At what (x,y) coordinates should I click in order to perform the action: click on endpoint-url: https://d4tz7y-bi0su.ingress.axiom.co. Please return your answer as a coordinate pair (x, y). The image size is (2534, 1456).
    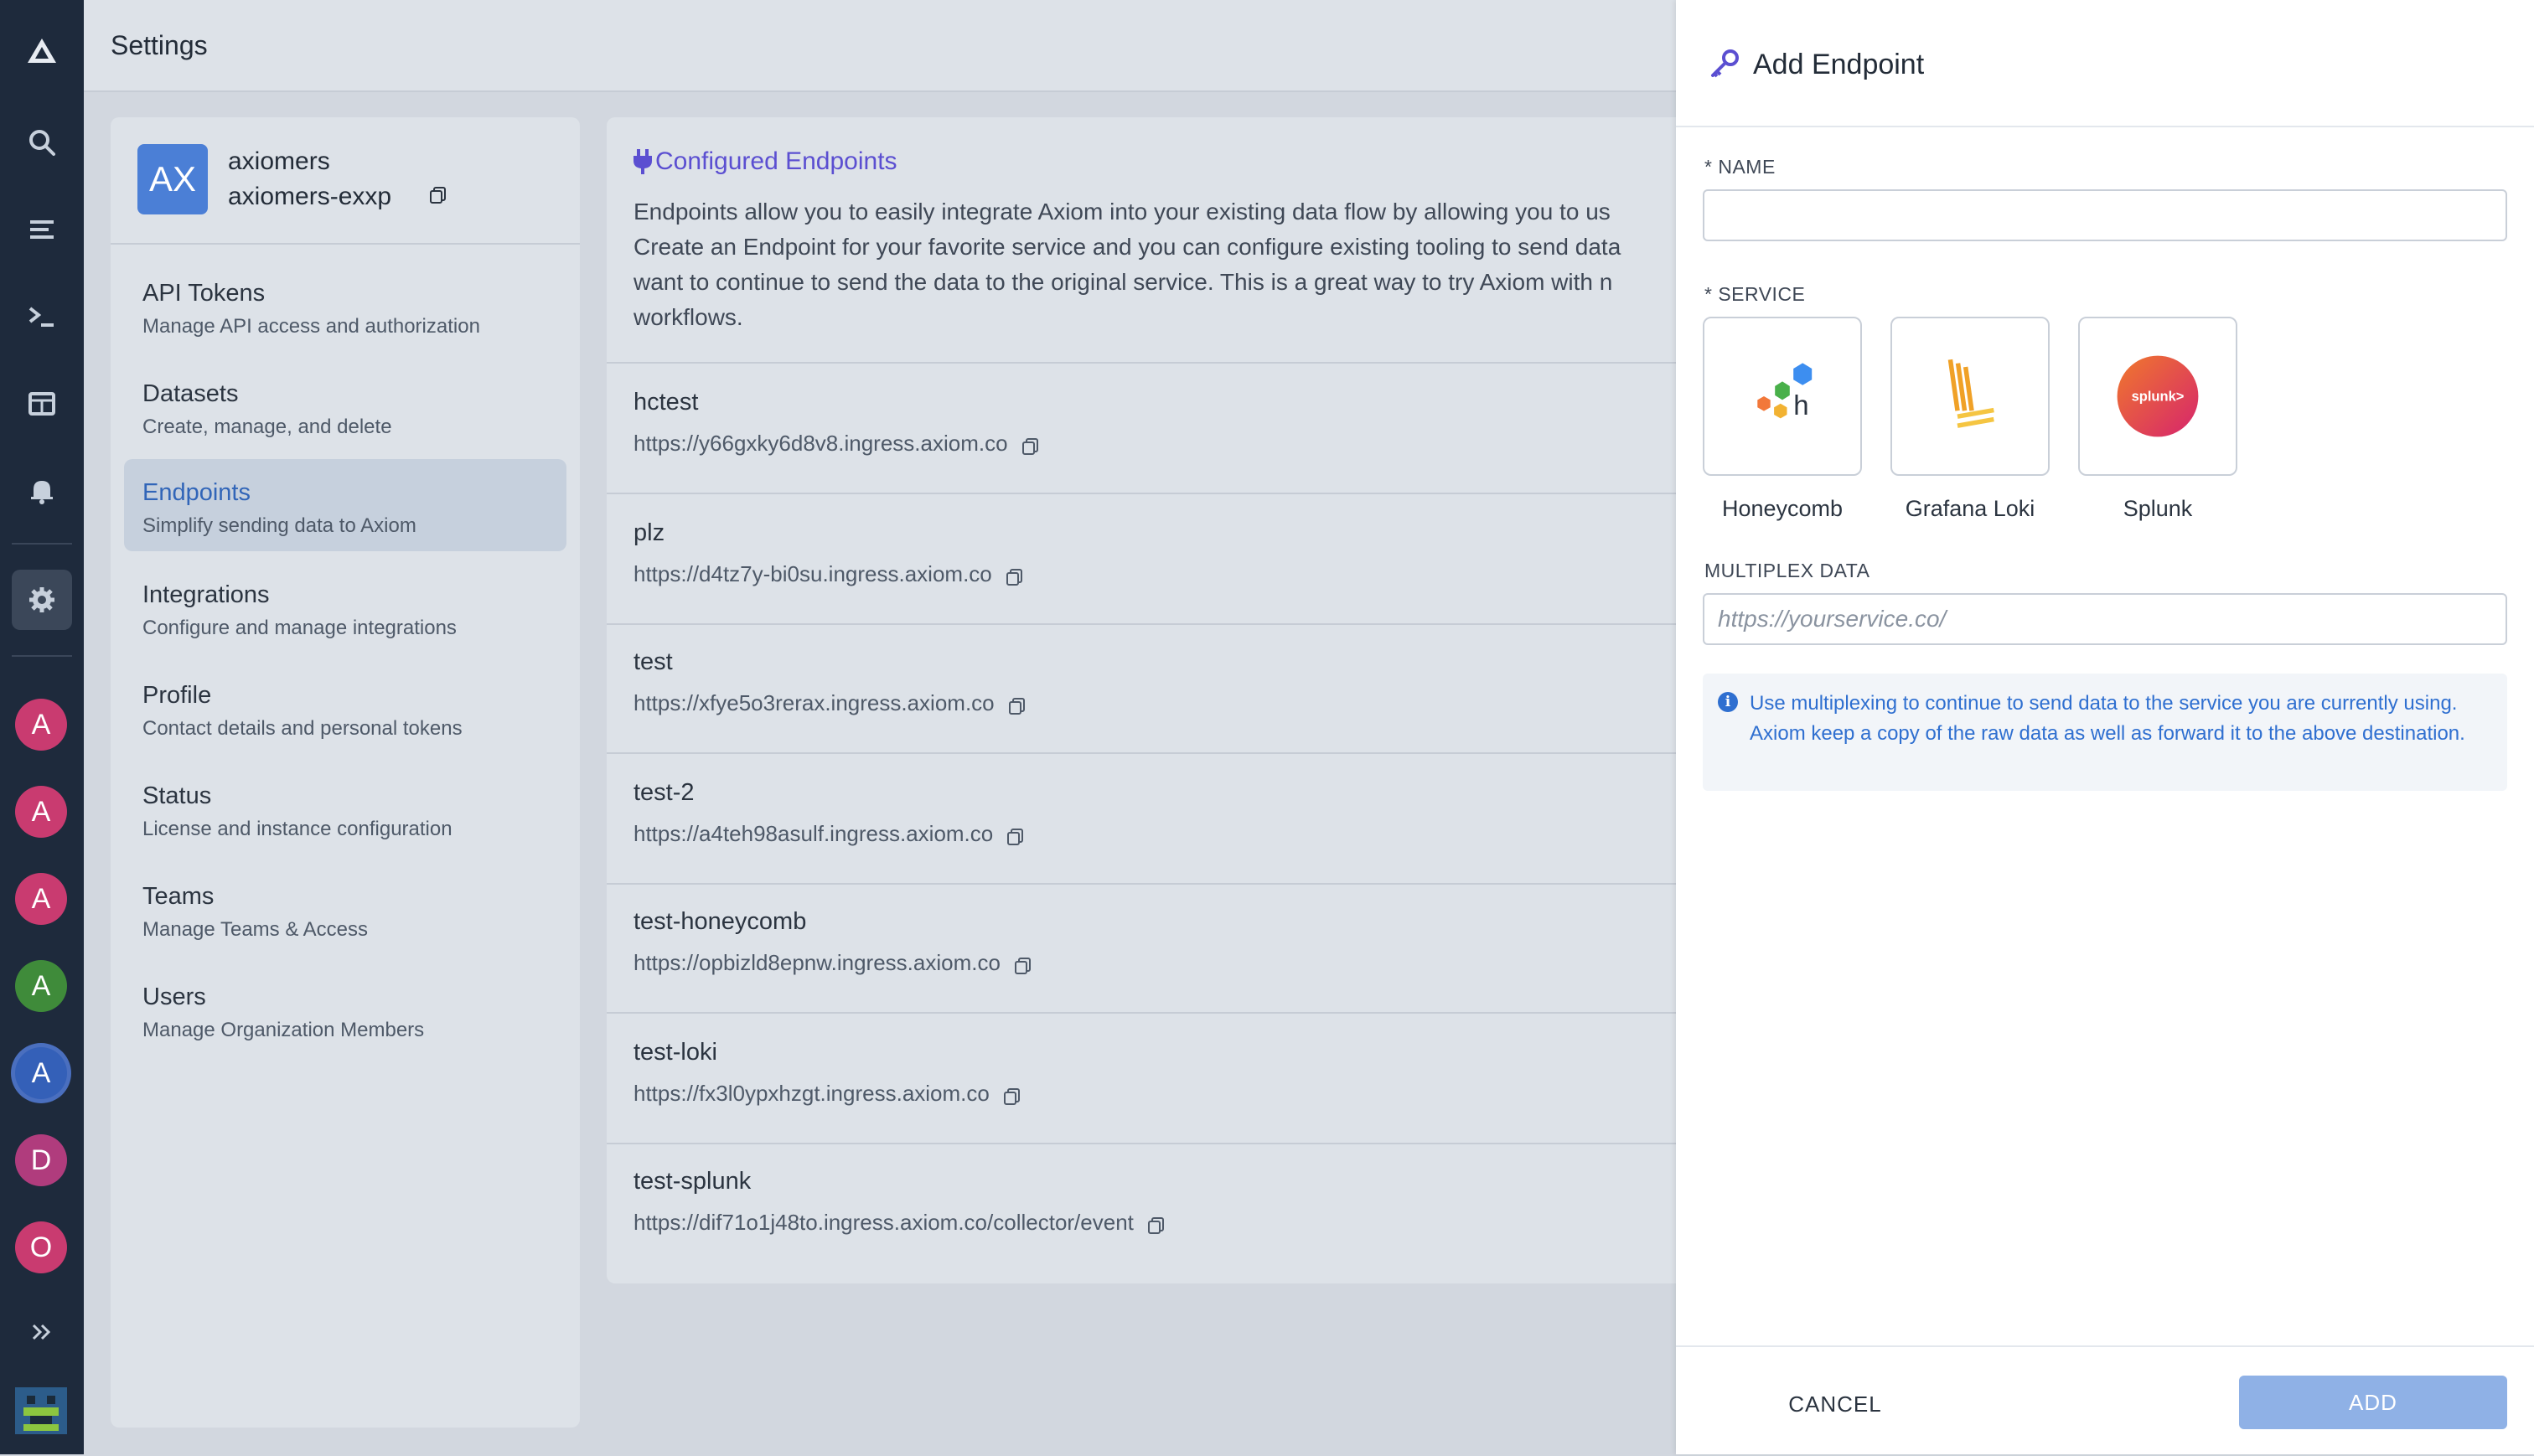
    Looking at the image, I should click on (829, 574).